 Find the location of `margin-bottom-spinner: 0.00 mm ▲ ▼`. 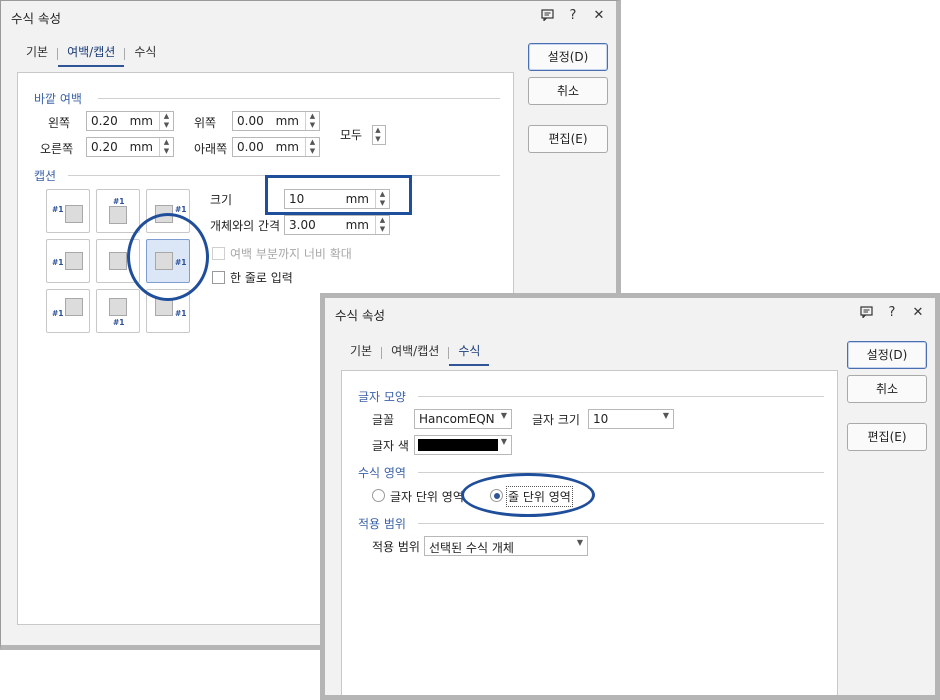

margin-bottom-spinner: 0.00 mm ▲ ▼ is located at coordinates (276, 147).